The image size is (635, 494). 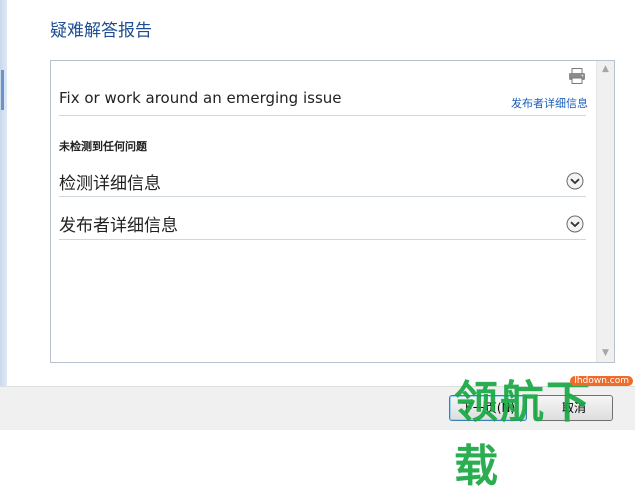 What do you see at coordinates (605, 353) in the screenshot?
I see `scroll-down-arrow-icon: ▼` at bounding box center [605, 353].